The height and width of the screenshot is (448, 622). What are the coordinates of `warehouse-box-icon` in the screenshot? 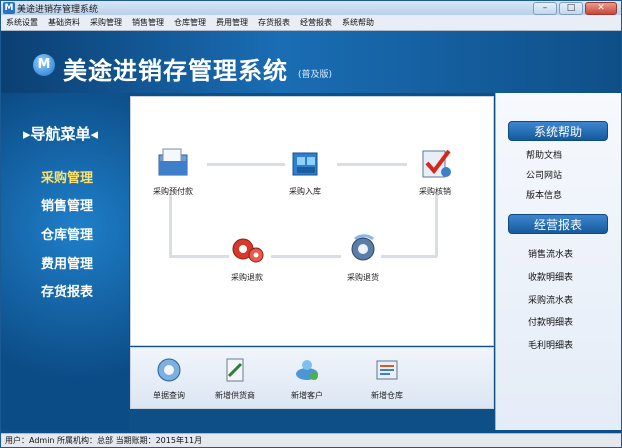 It's located at (305, 164).